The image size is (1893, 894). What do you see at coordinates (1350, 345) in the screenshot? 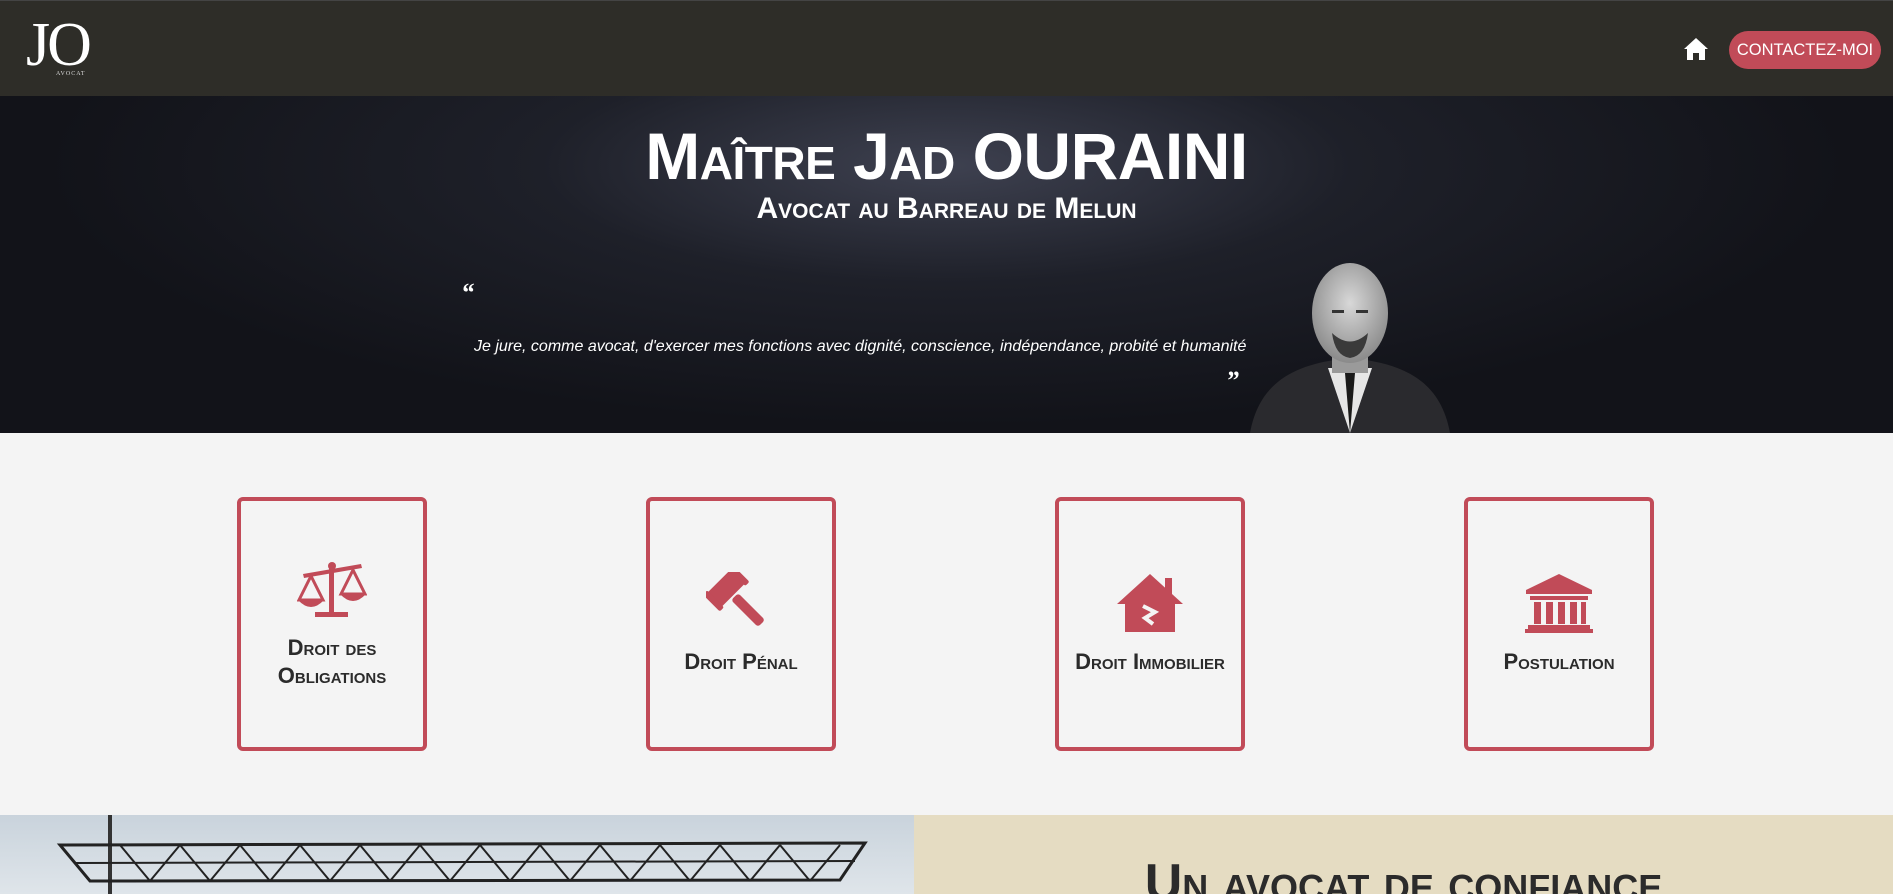
I see `lawyer-portrait` at bounding box center [1350, 345].